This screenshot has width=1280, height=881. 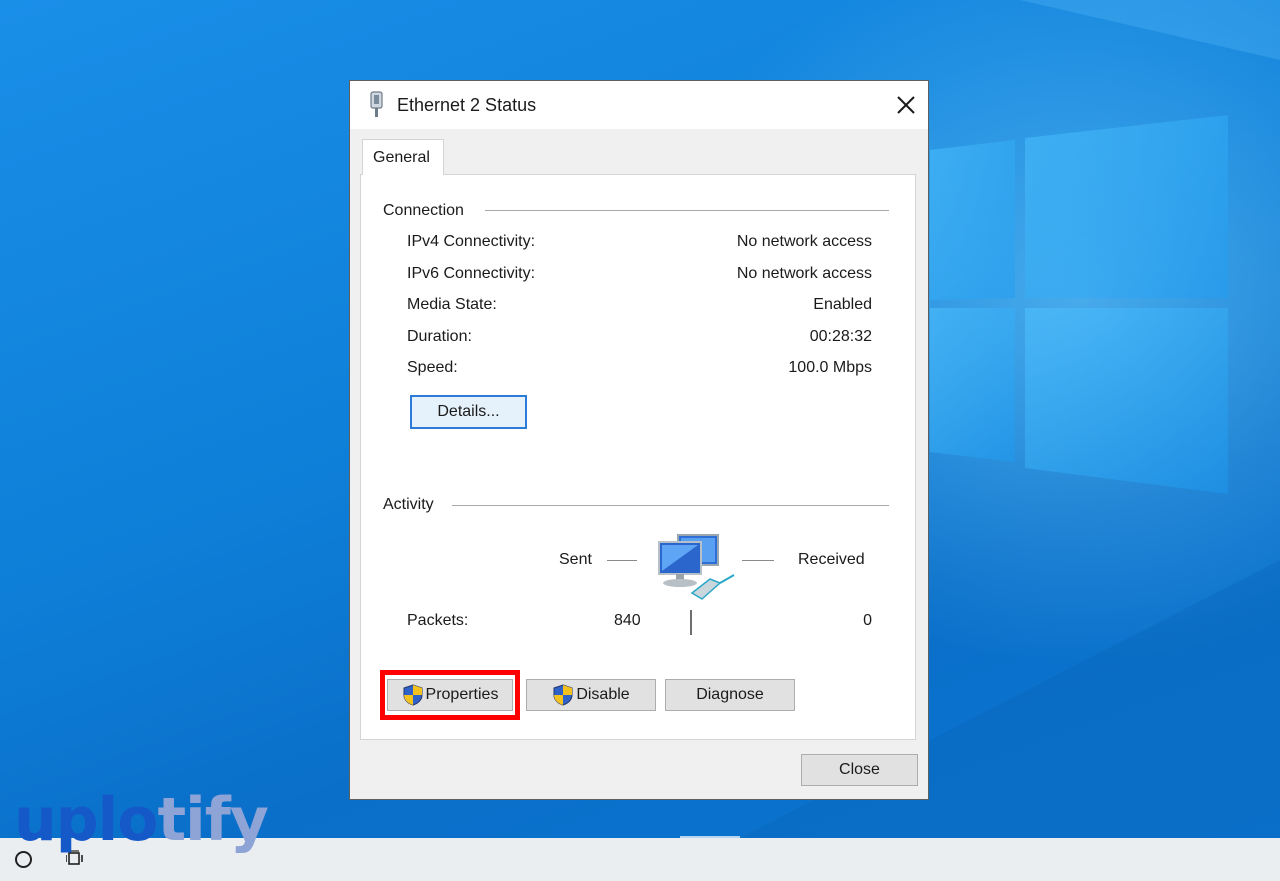 What do you see at coordinates (804, 241) in the screenshot?
I see `ipv4-value: No network access` at bounding box center [804, 241].